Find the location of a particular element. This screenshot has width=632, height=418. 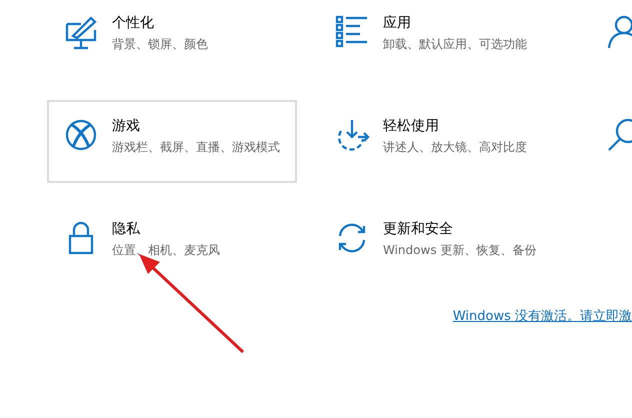

settings-tile: 隐私 位置、相机、麦克风 is located at coordinates (172, 244).